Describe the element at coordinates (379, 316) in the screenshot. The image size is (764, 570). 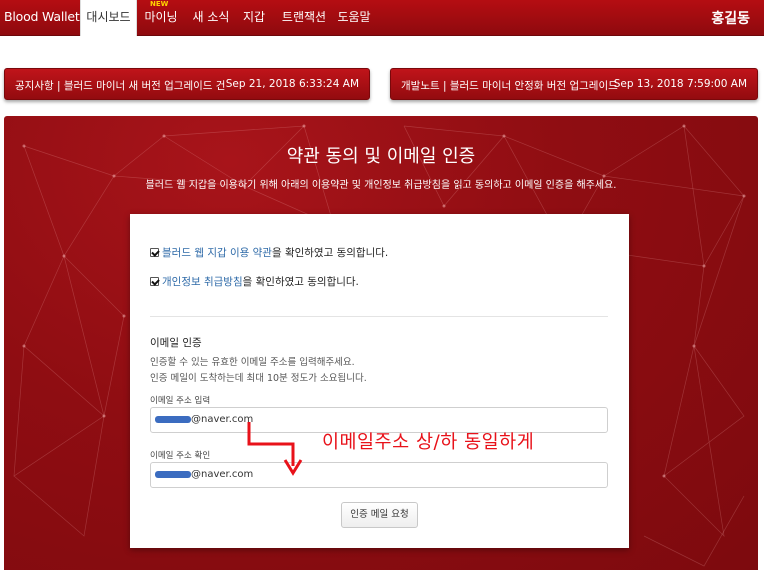
I see `section-divider` at that location.